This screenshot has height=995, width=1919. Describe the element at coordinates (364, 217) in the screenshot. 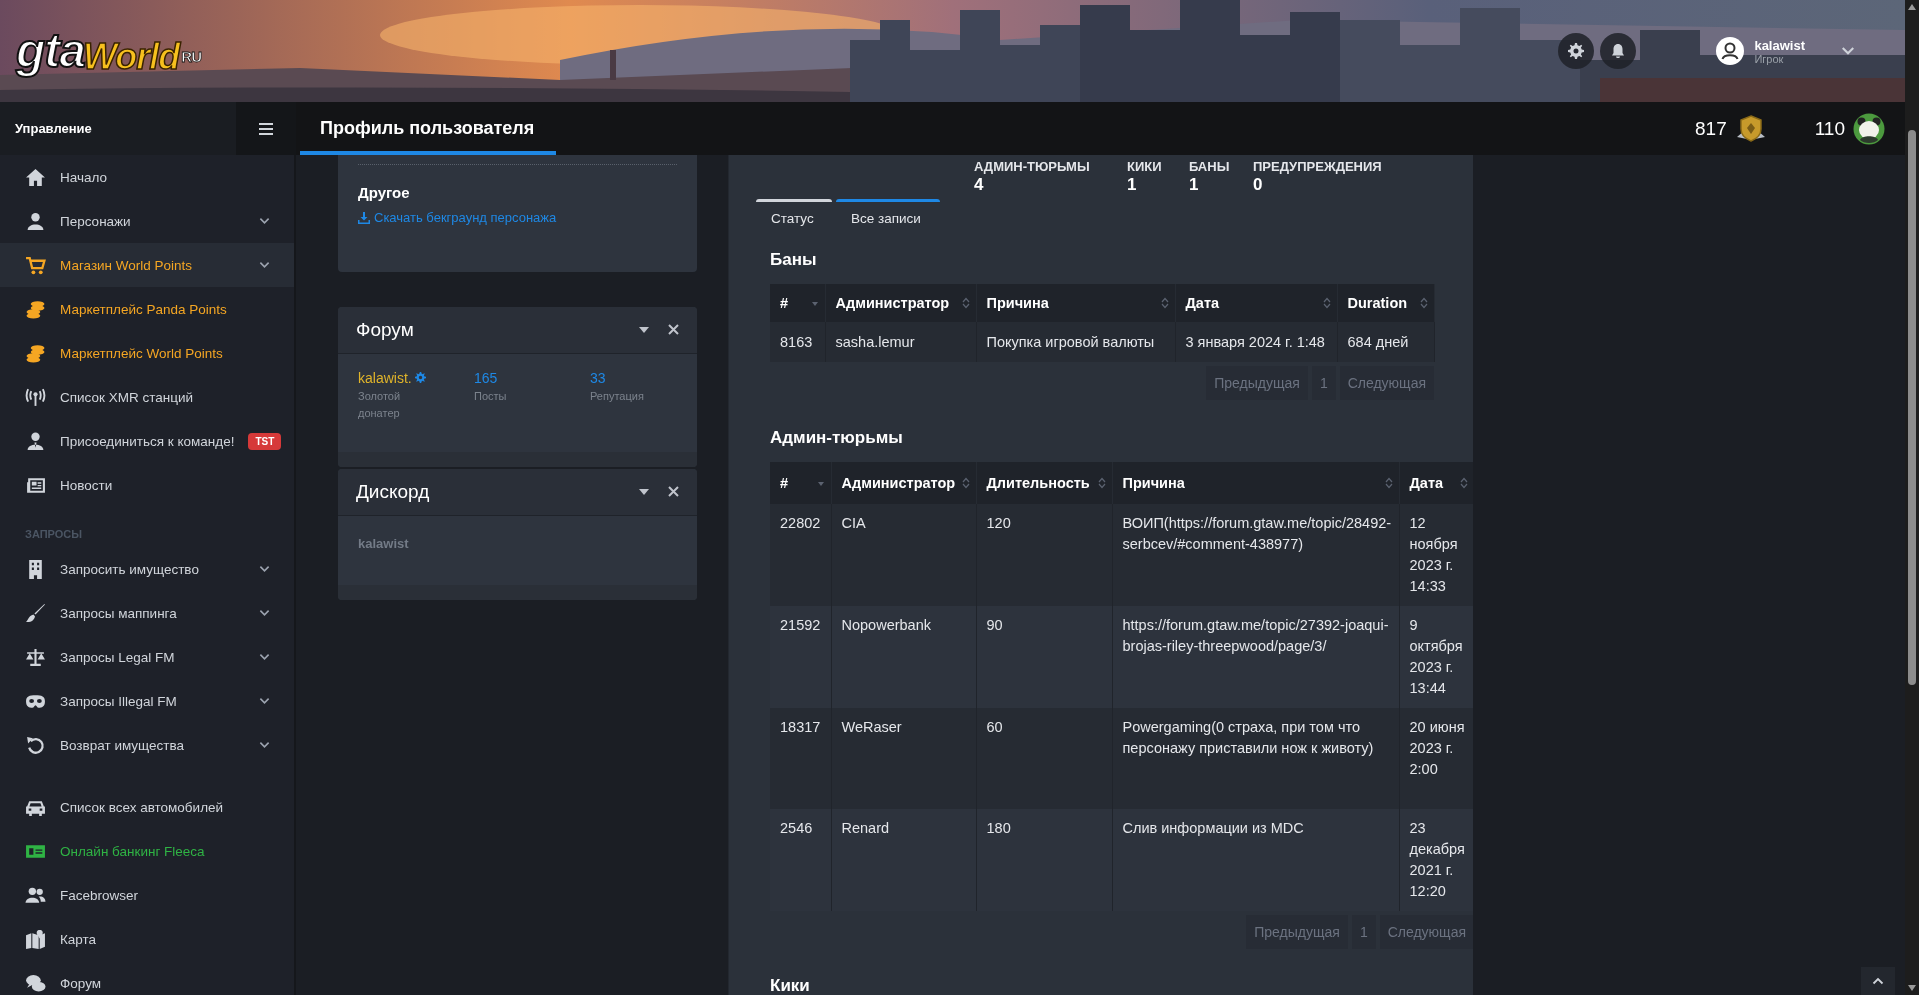

I see `download-icon` at that location.